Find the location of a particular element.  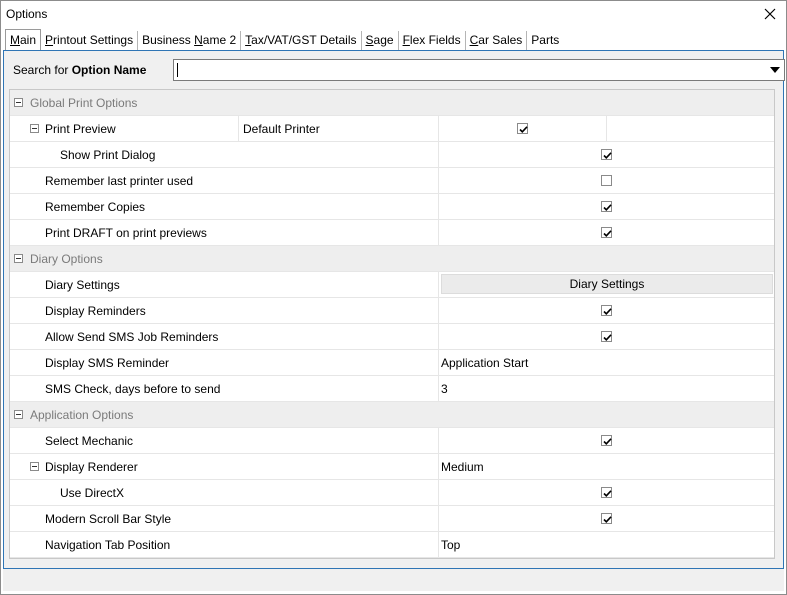

bottom-strip is located at coordinates (393, 580).